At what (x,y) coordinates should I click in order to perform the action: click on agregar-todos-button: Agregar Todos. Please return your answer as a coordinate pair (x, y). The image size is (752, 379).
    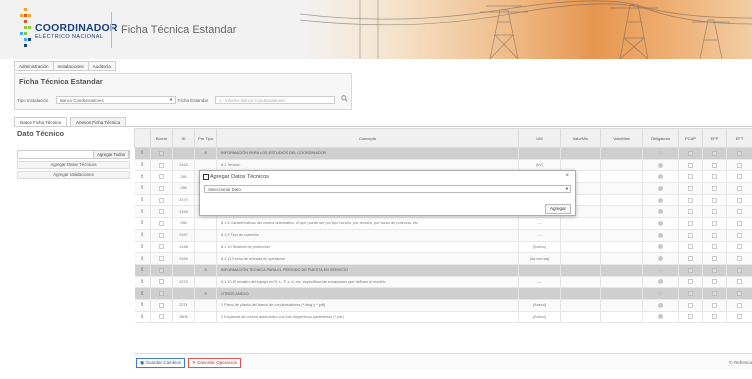
    Looking at the image, I should click on (111, 154).